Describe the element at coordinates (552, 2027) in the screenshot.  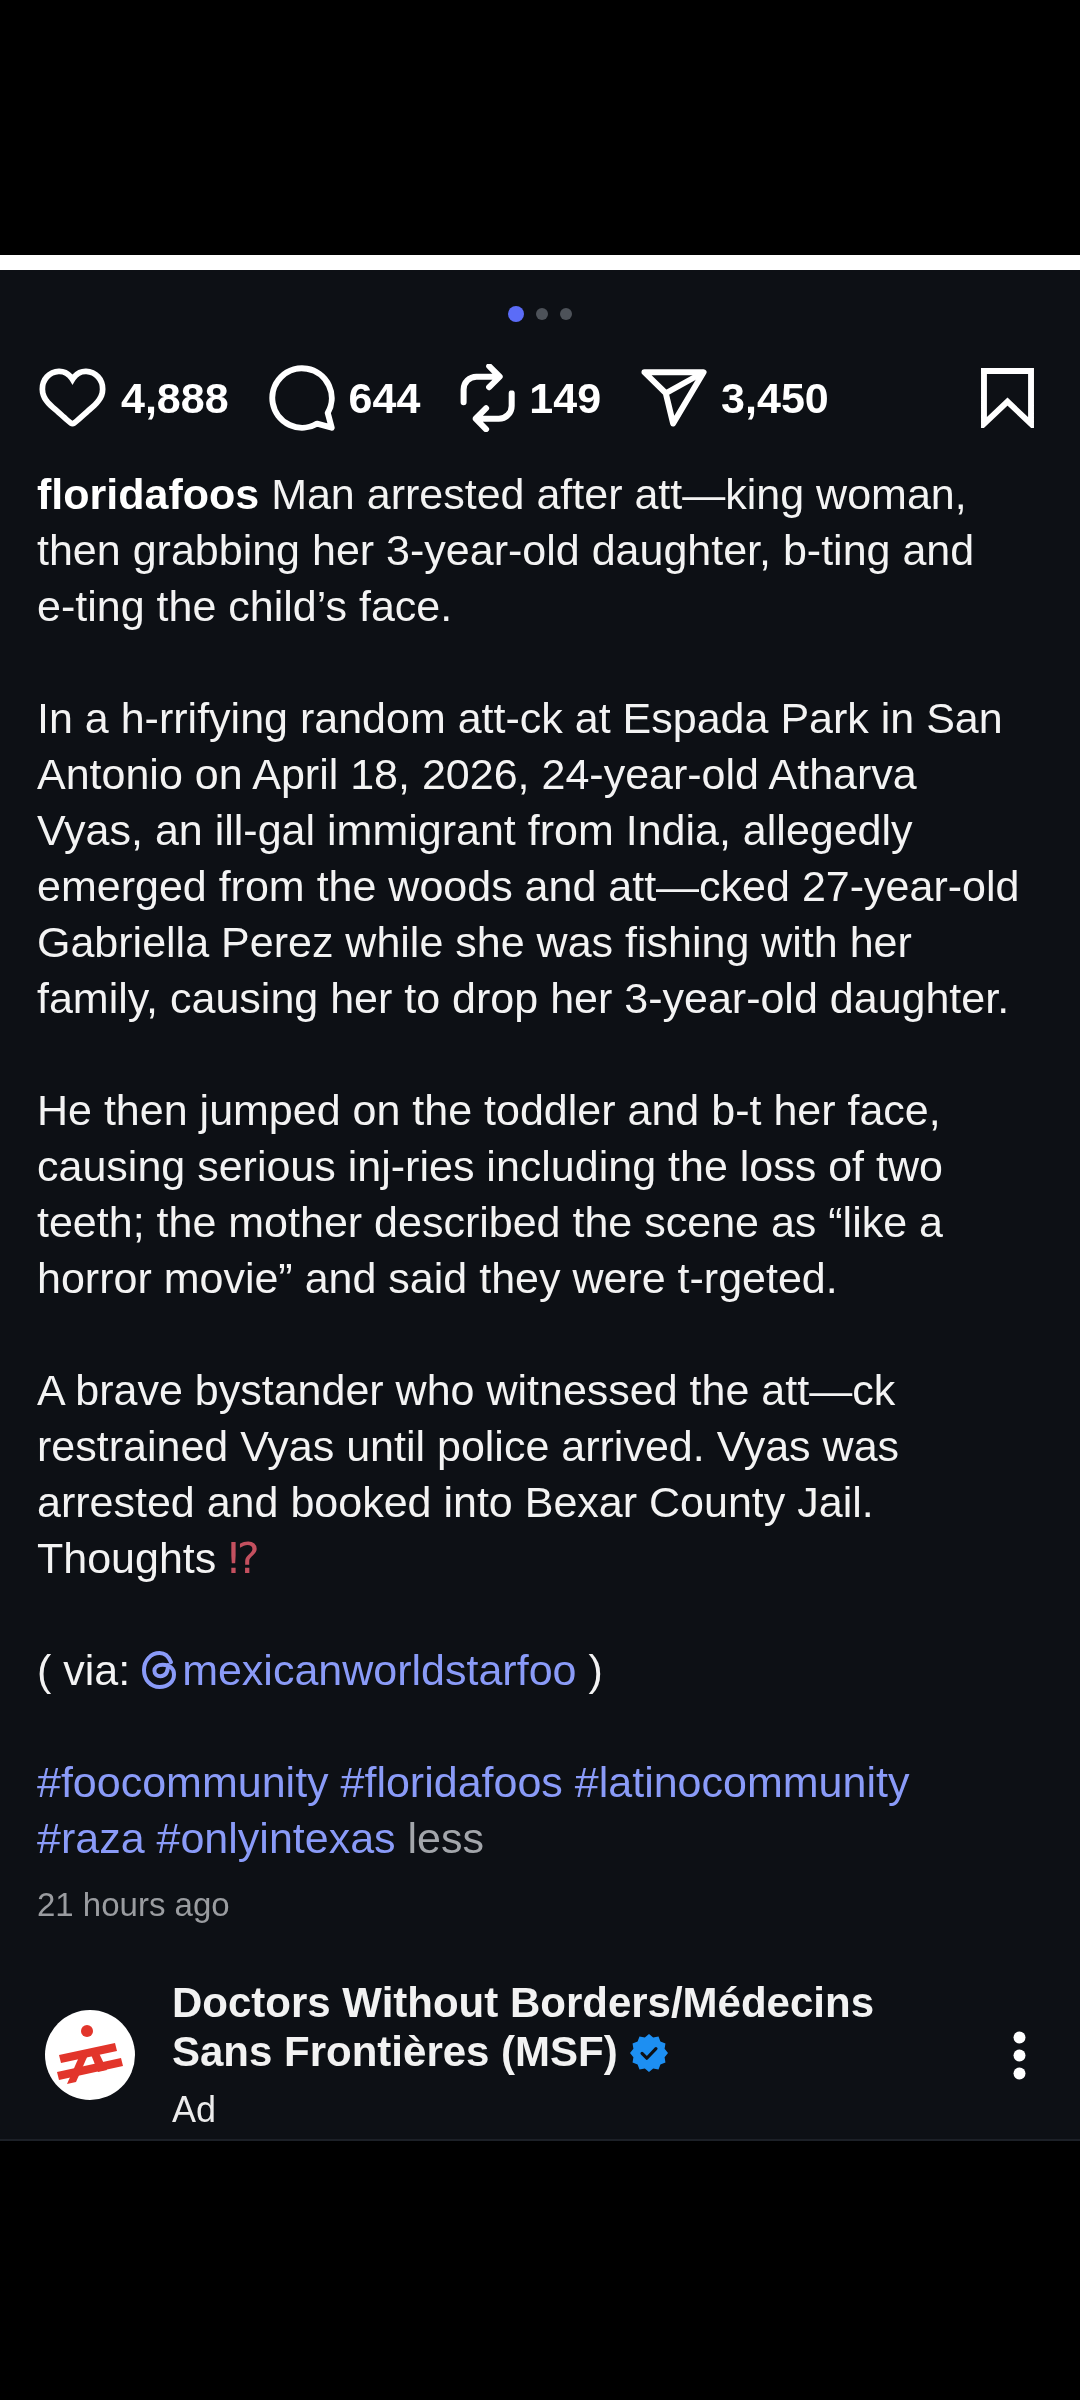
I see `advertiser-name-link: Doctors Without Borders/Médecins Sans Frontières (MSF)` at that location.